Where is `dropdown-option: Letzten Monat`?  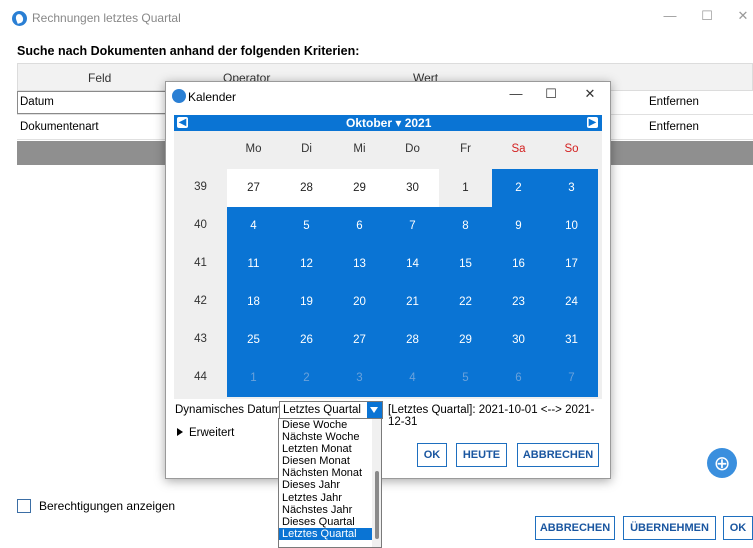
dropdown-option: Letzten Monat is located at coordinates (330, 449).